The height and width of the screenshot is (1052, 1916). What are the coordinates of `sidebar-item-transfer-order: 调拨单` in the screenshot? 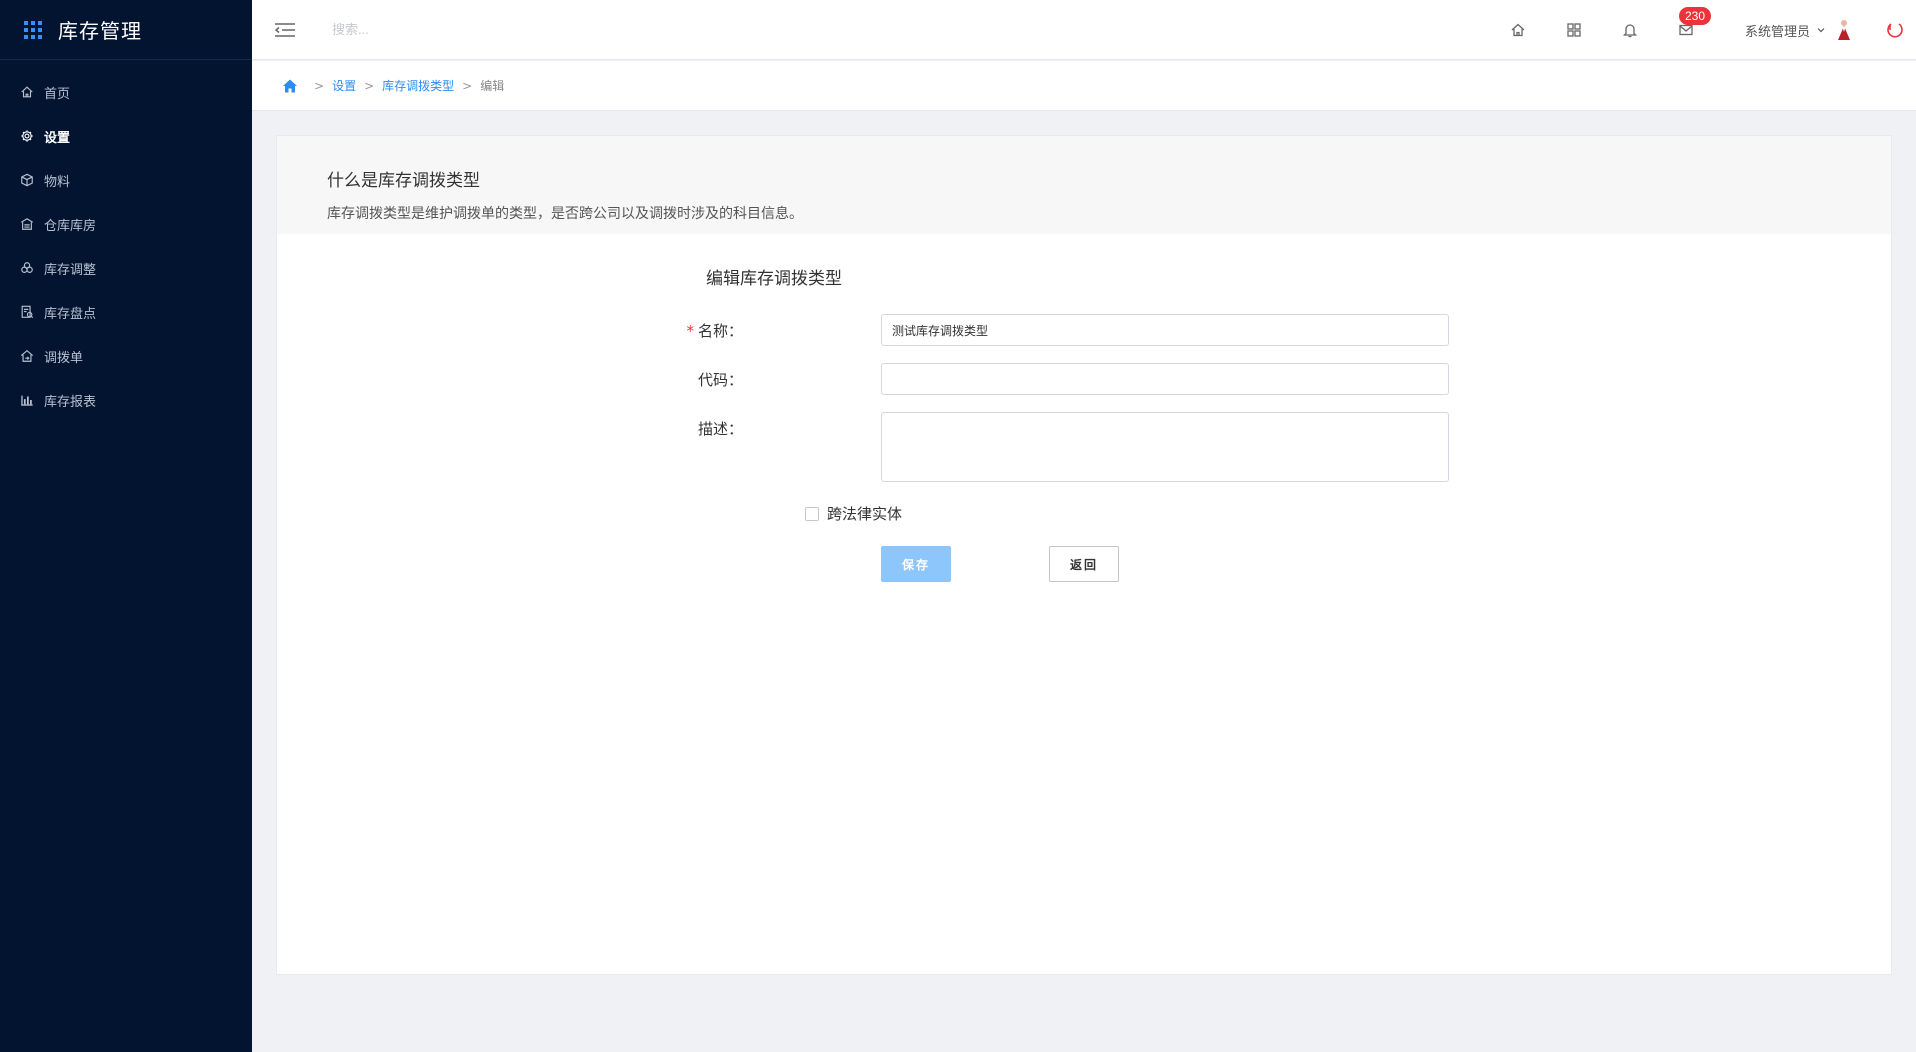 It's located at (126, 356).